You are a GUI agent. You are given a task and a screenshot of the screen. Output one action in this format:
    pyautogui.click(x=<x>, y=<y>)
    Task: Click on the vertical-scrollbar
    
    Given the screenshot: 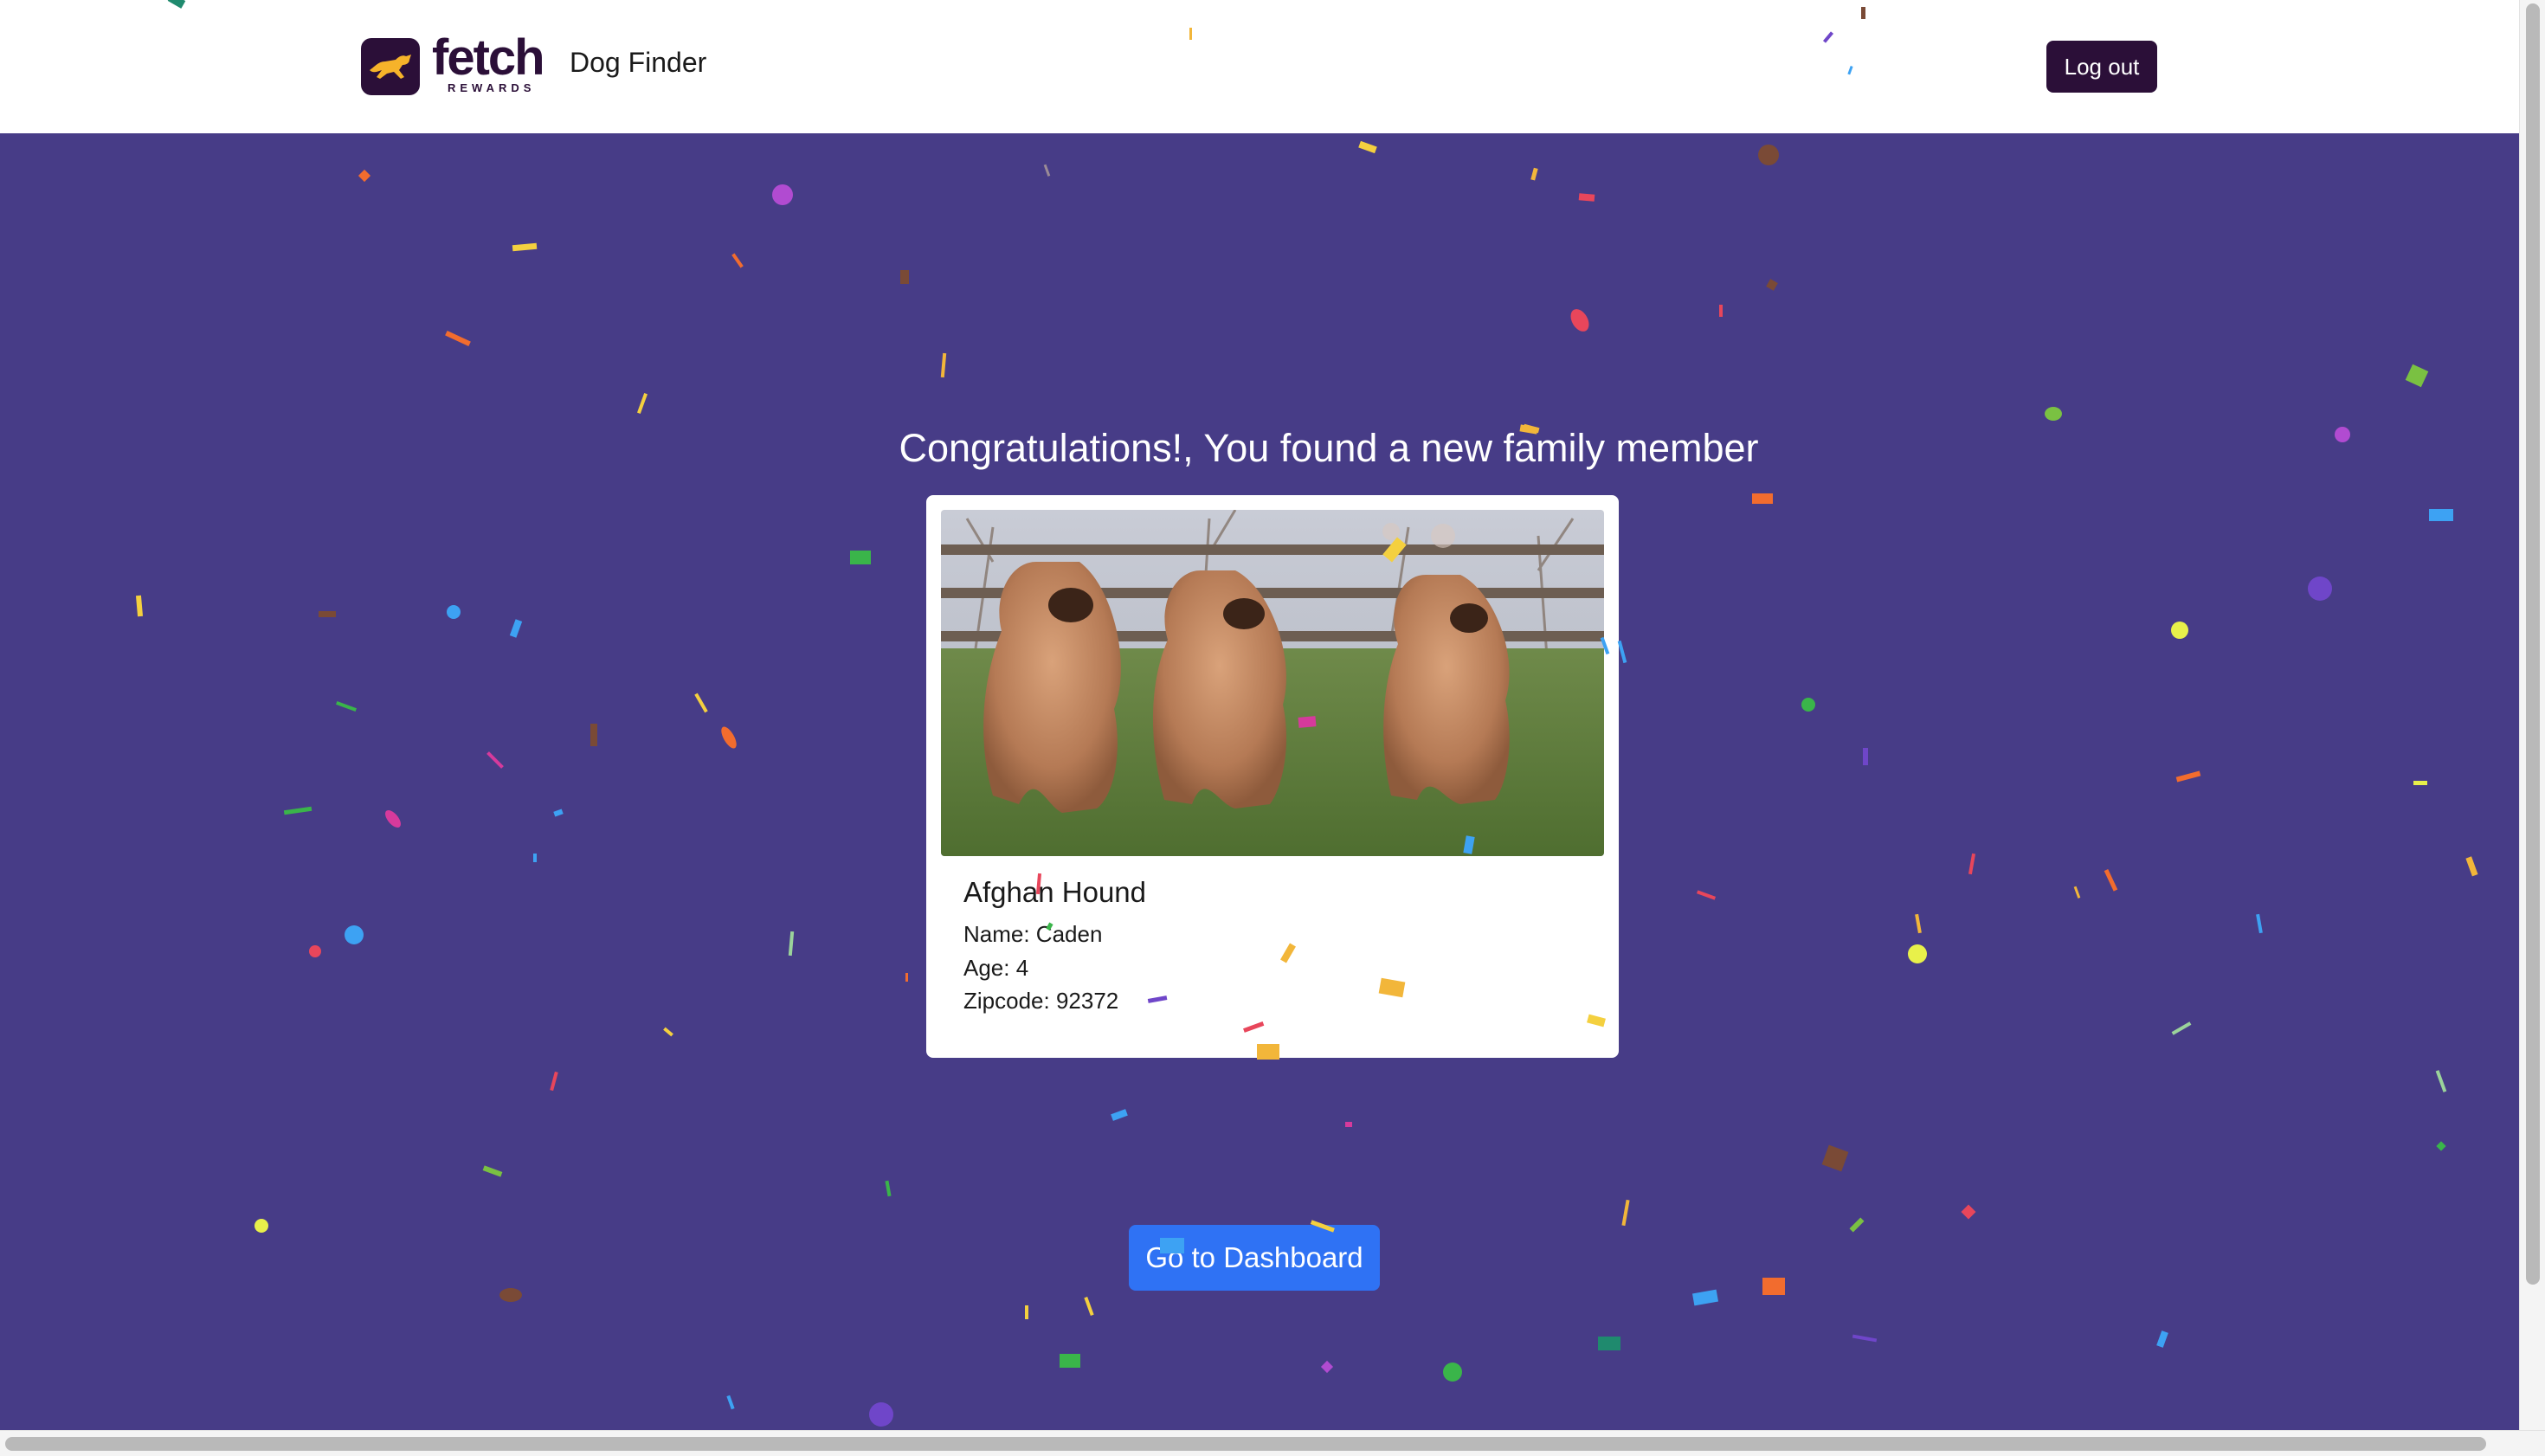 What is the action you would take?
    pyautogui.click(x=2532, y=715)
    